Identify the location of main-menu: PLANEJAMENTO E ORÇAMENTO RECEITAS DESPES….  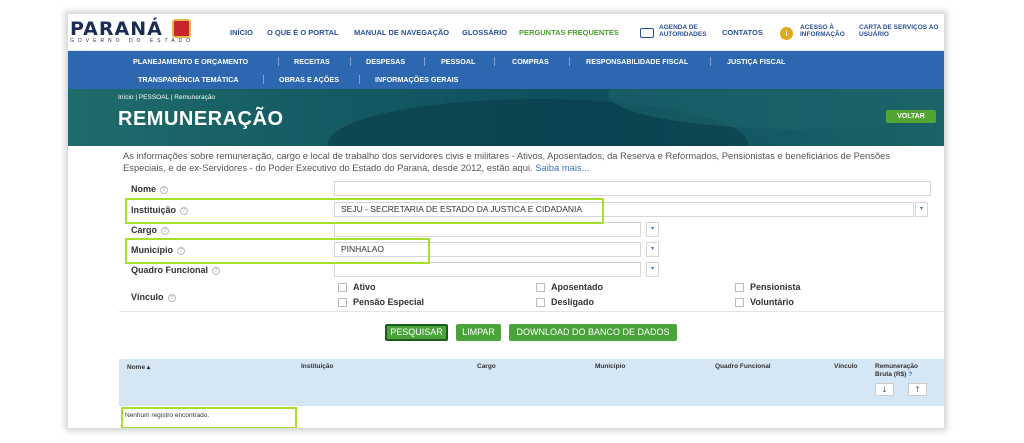
(506, 70).